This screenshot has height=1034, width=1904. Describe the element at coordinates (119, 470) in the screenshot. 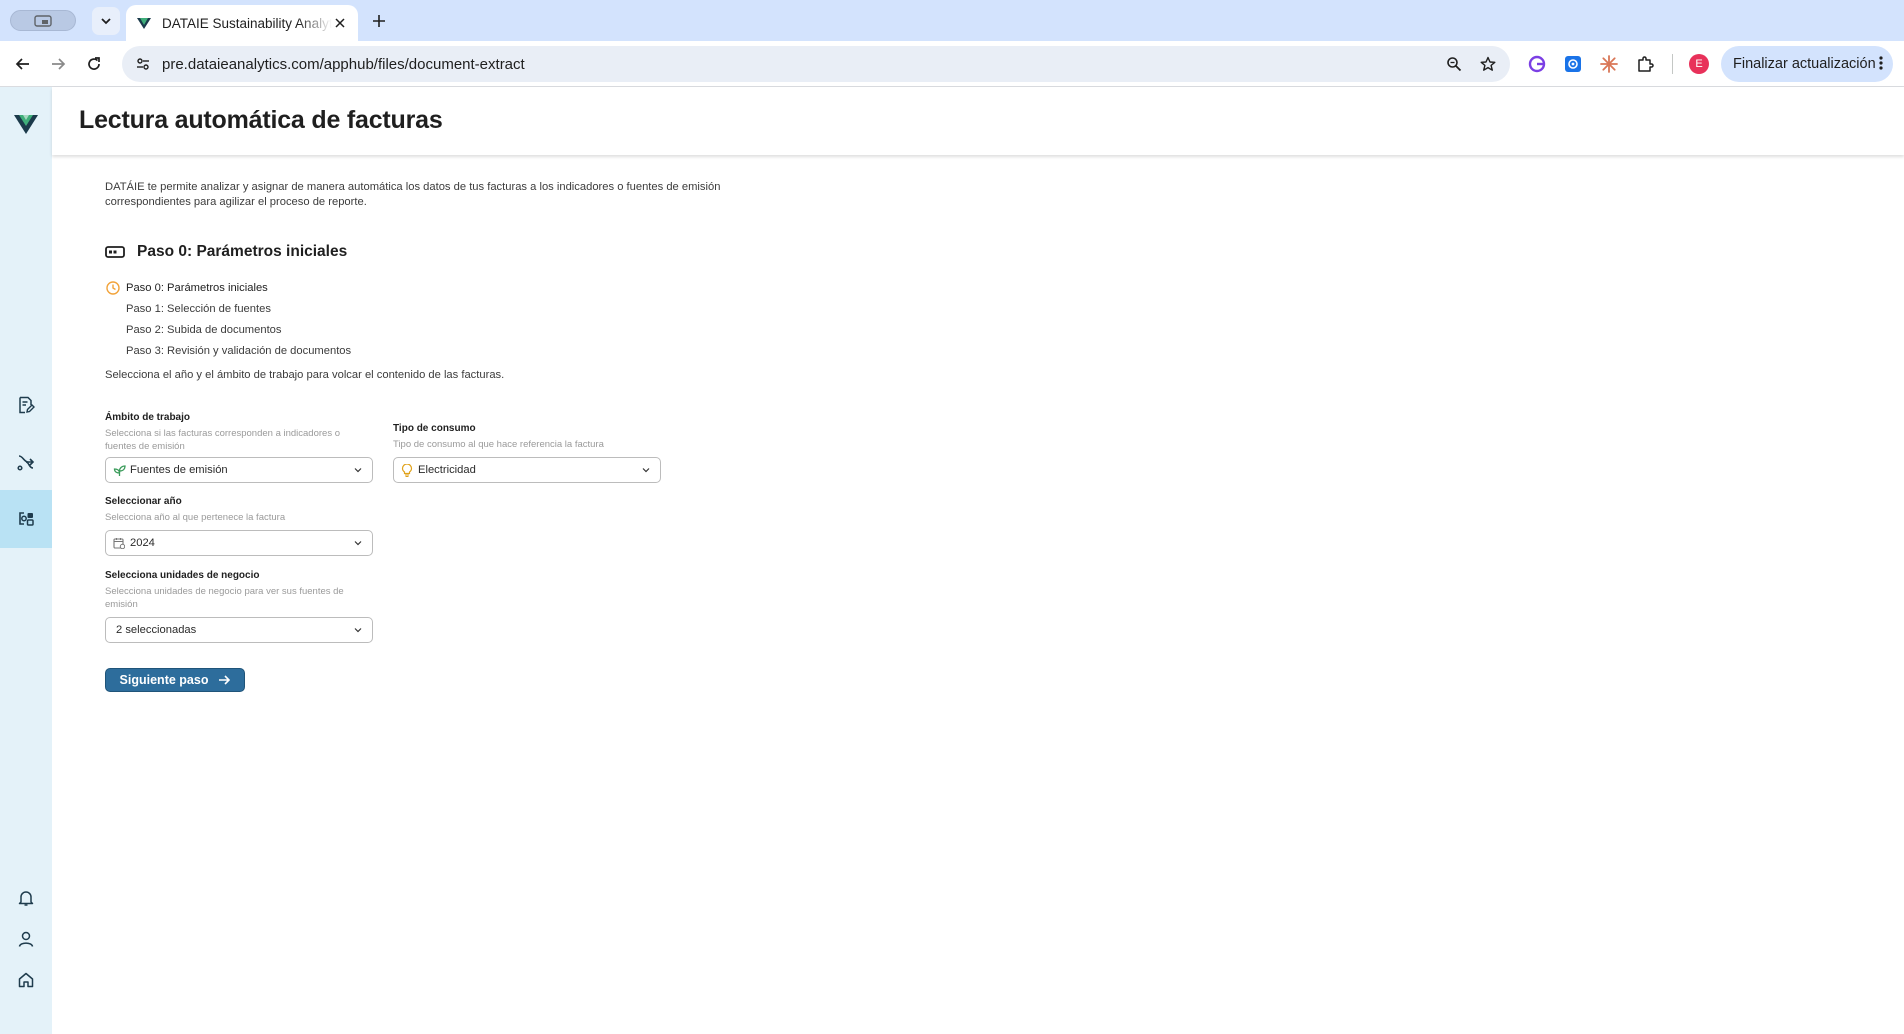

I see `leaf-icon` at that location.